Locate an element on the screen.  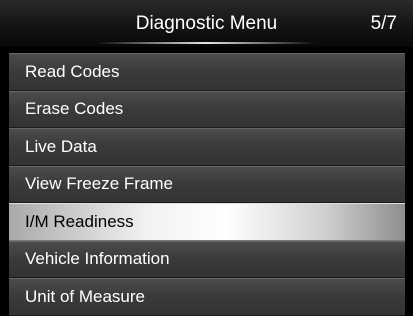
menu-item-label: Unit of Measure is located at coordinates (85, 296).